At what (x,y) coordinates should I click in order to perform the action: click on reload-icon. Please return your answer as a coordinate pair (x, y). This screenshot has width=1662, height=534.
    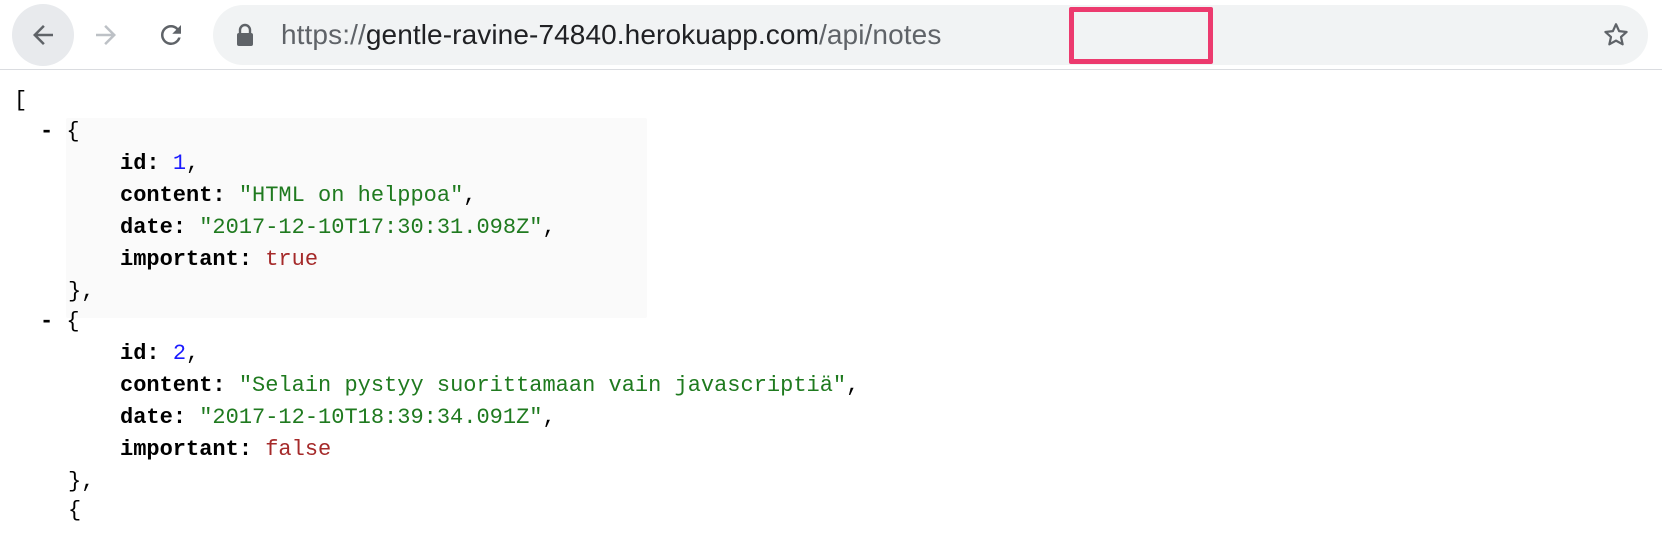
    Looking at the image, I should click on (170, 34).